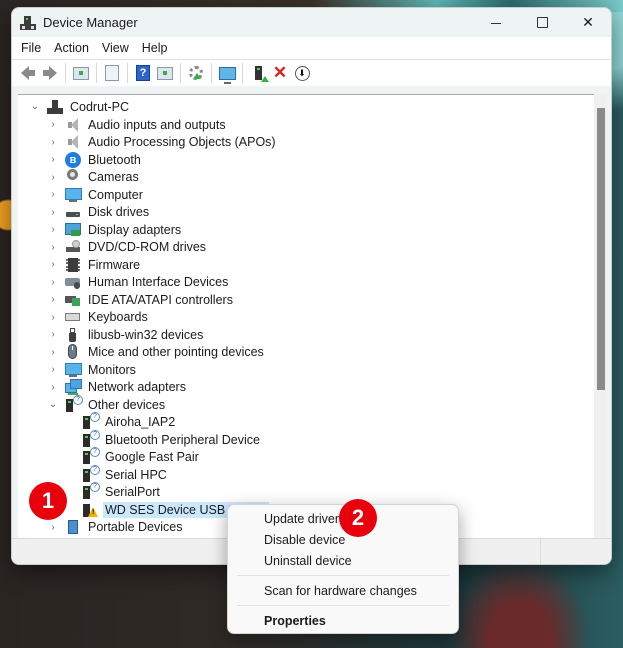  Describe the element at coordinates (118, 317) in the screenshot. I see `tree-item-label: Keyboards` at that location.